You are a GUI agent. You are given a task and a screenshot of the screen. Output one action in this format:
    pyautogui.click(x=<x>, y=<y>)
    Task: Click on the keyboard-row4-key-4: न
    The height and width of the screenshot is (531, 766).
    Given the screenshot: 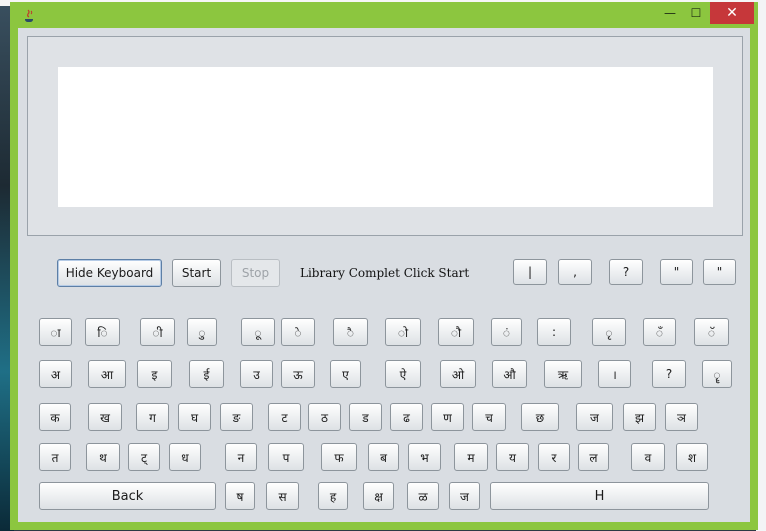 What is the action you would take?
    pyautogui.click(x=241, y=457)
    